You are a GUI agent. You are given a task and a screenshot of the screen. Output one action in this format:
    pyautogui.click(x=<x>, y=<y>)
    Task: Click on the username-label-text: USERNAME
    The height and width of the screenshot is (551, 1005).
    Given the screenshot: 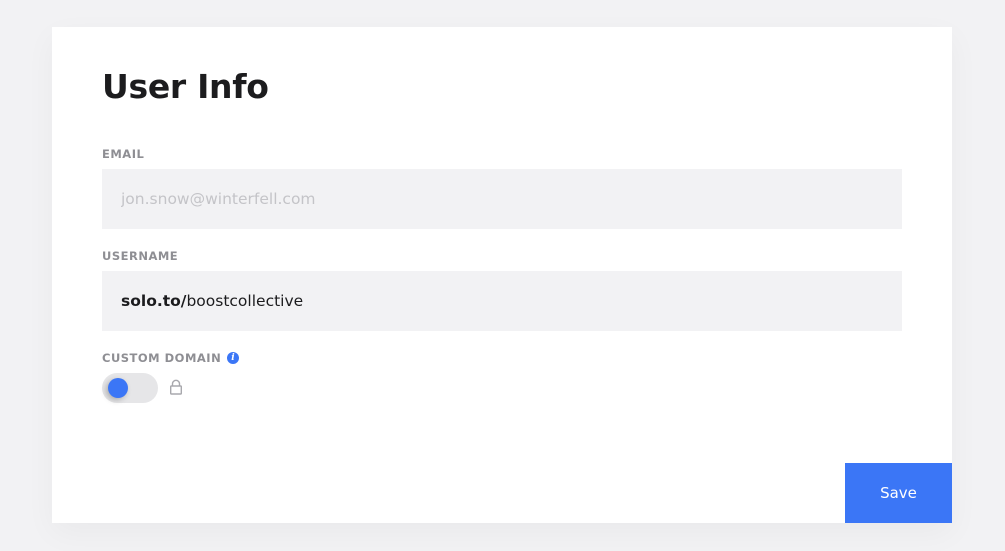 What is the action you would take?
    pyautogui.click(x=140, y=256)
    